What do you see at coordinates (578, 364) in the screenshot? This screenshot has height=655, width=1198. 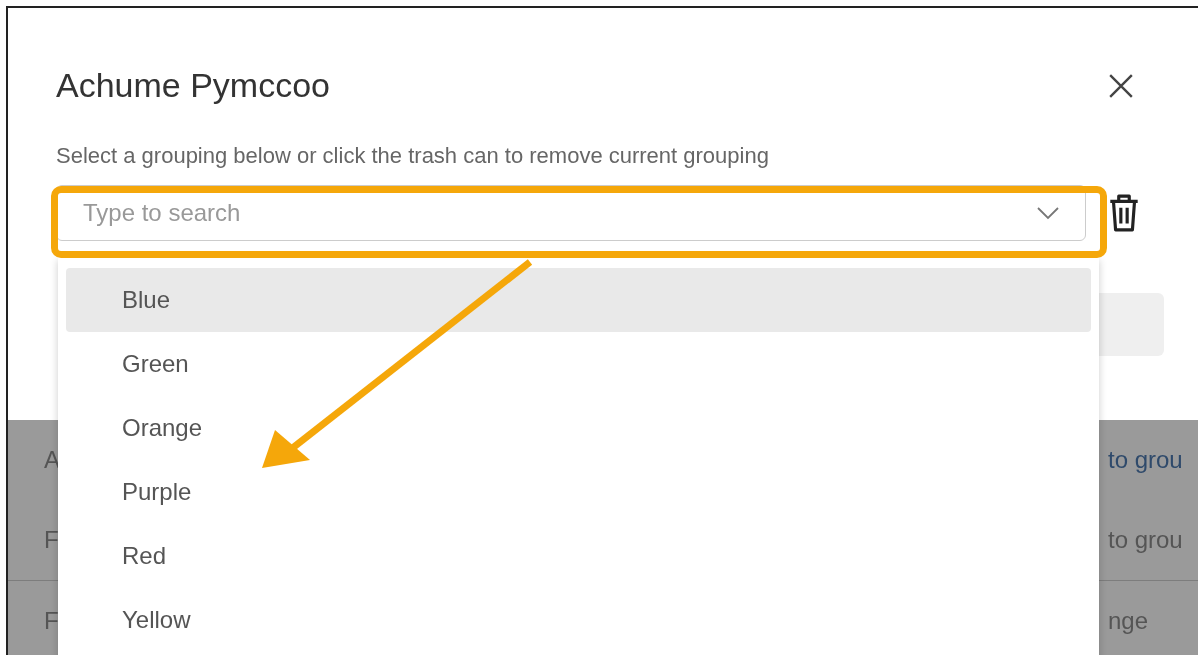 I see `dropdown-option: Green` at bounding box center [578, 364].